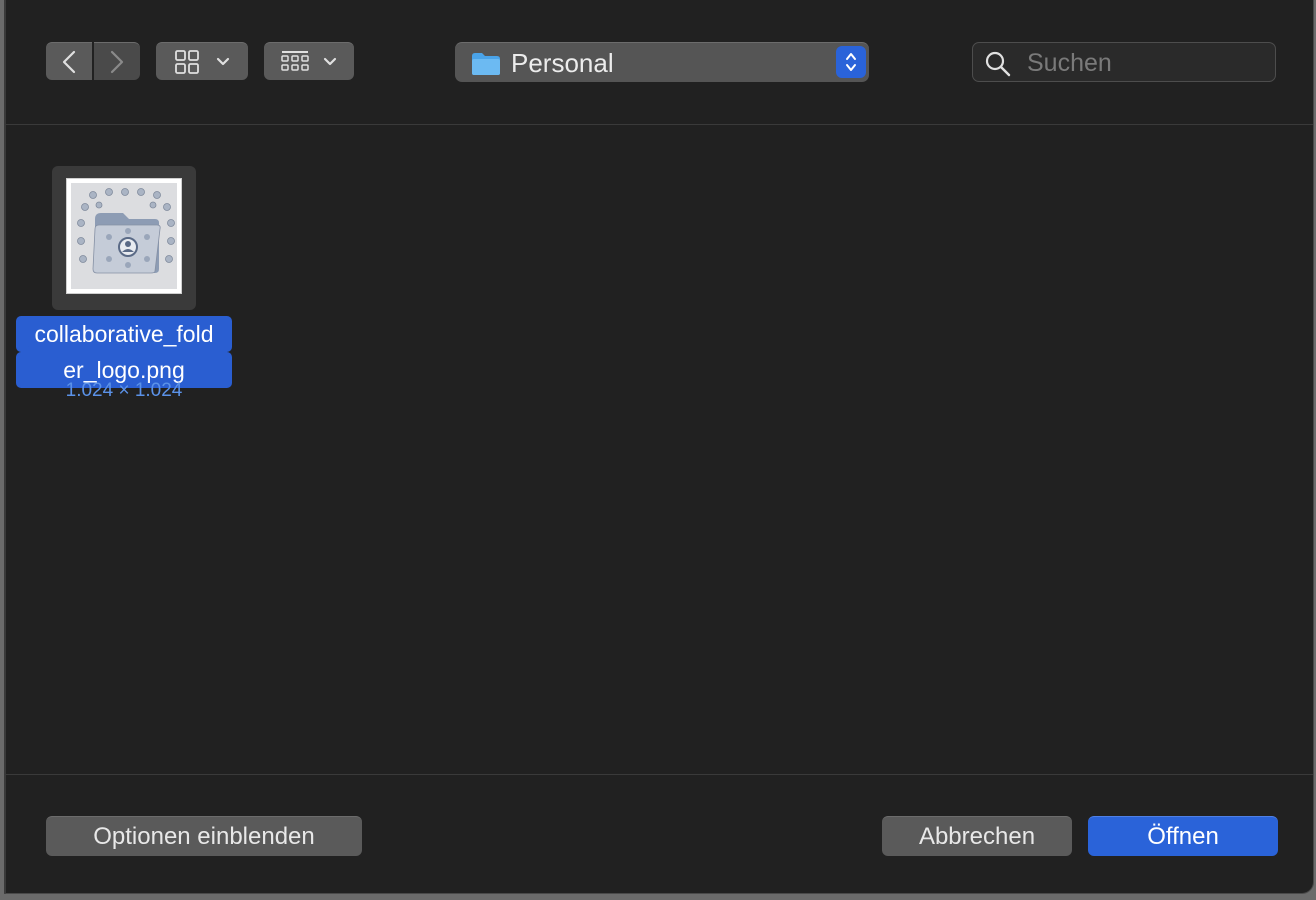  What do you see at coordinates (1147, 63) in the screenshot?
I see `search-input` at bounding box center [1147, 63].